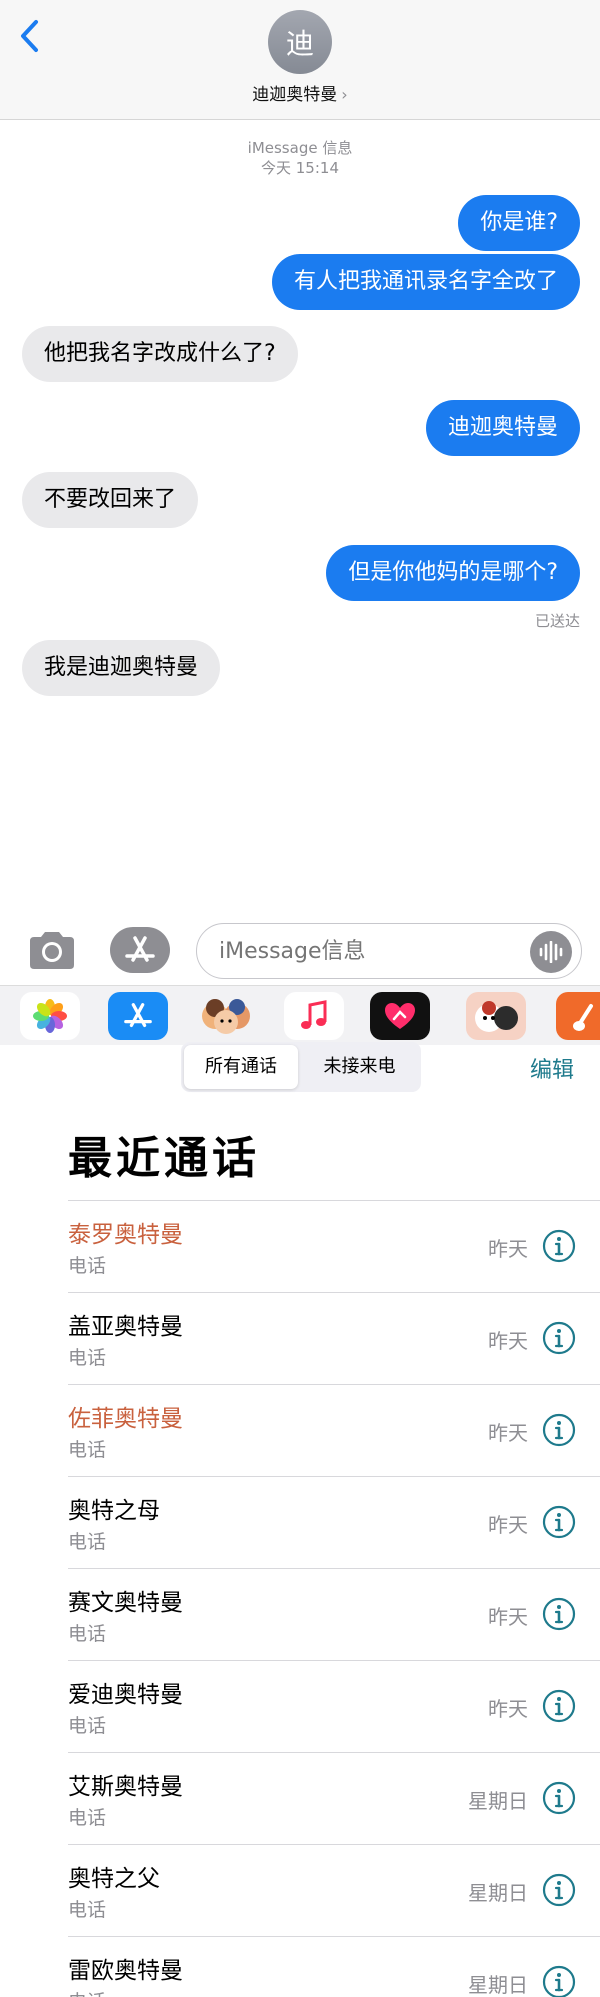 The height and width of the screenshot is (1997, 600). Describe the element at coordinates (125, 1419) in the screenshot. I see `caller-name: 佐菲奥特曼` at that location.